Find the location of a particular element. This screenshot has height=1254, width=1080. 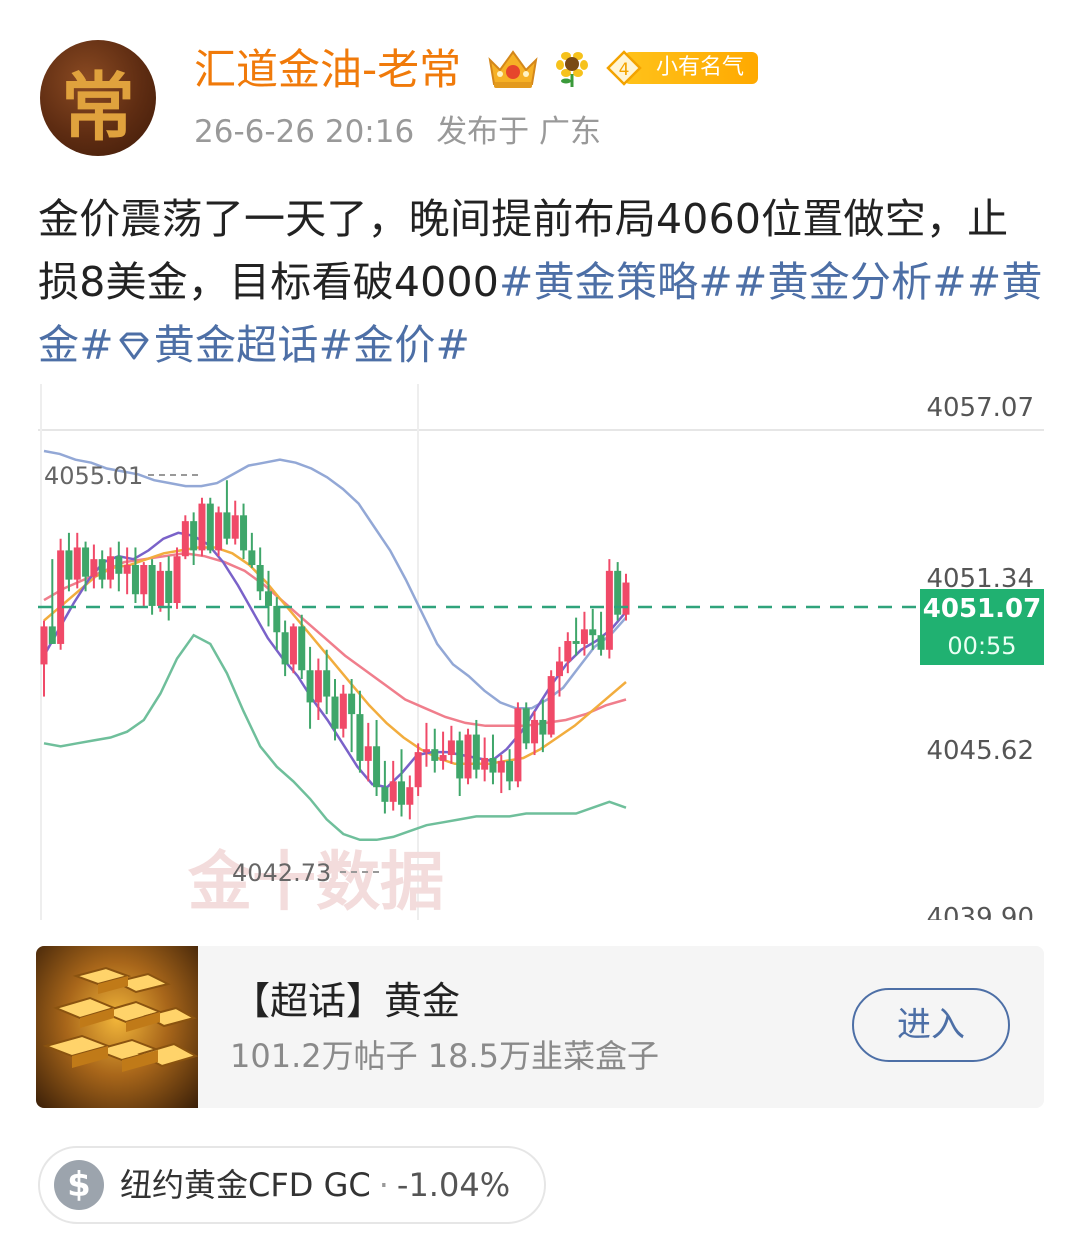

level-diamond-icon: 4 is located at coordinates (624, 68).